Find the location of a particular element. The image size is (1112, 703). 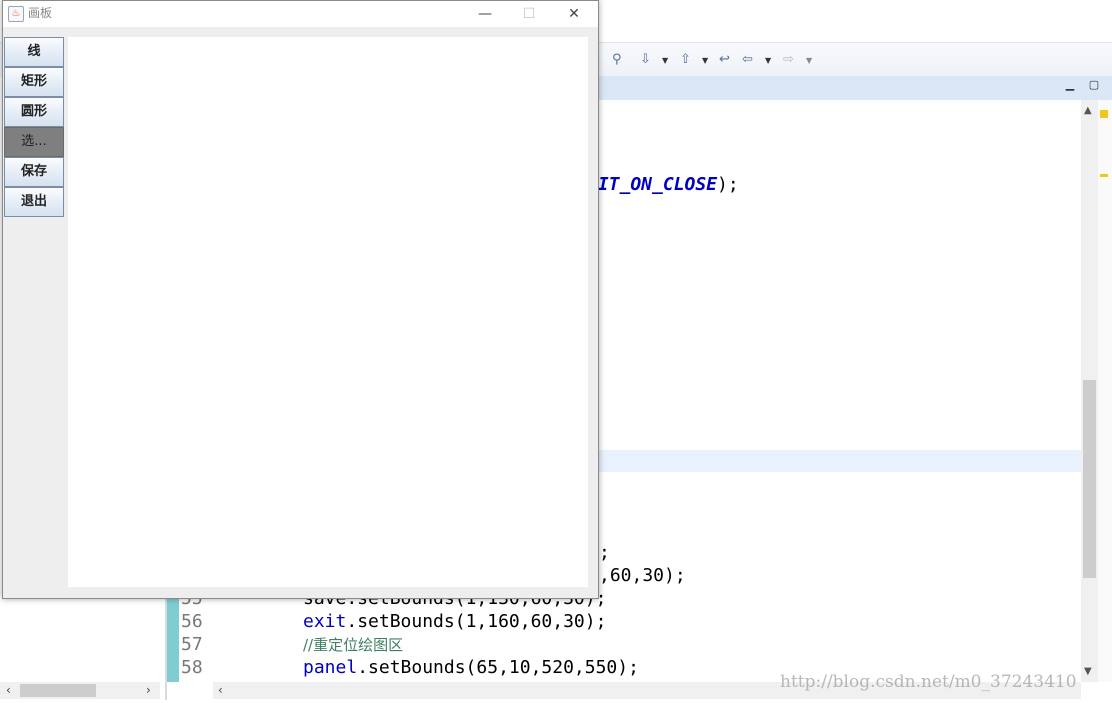

editor-tab-bar: ▁ ▢ is located at coordinates (855, 88).